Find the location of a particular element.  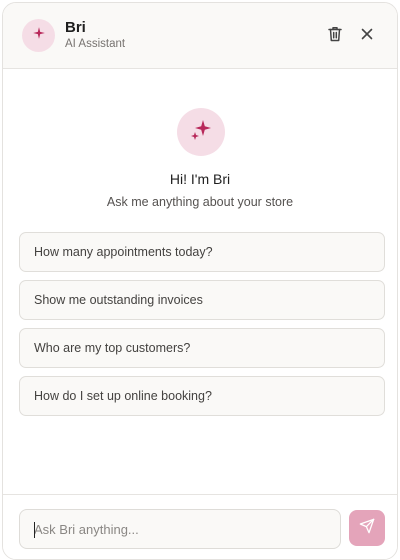

composer is located at coordinates (200, 526).